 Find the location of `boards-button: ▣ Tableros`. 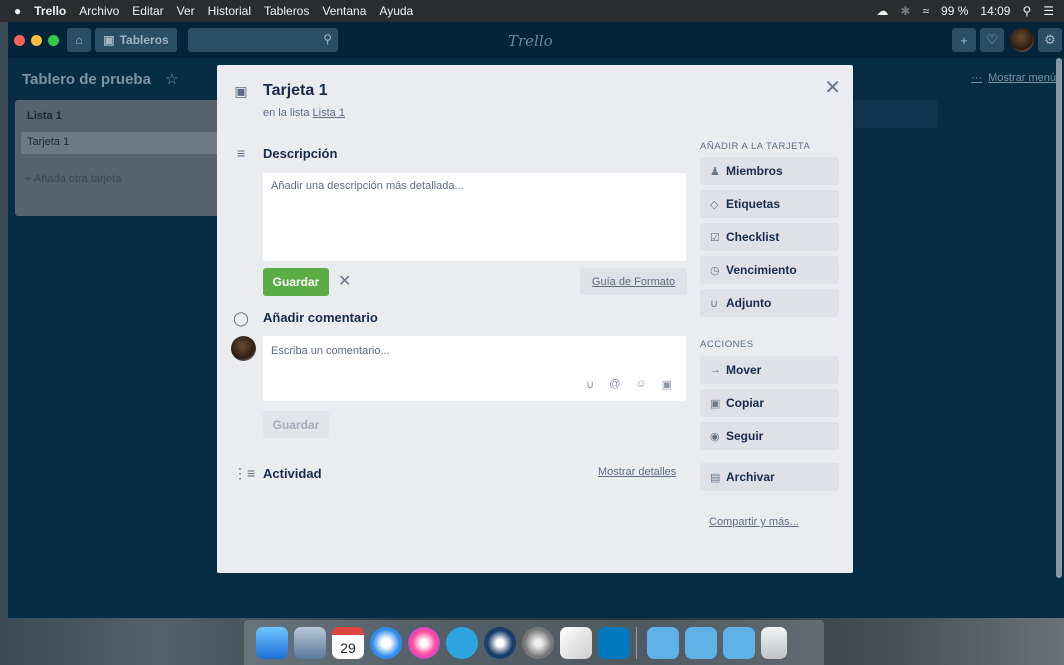

boards-button: ▣ Tableros is located at coordinates (136, 40).